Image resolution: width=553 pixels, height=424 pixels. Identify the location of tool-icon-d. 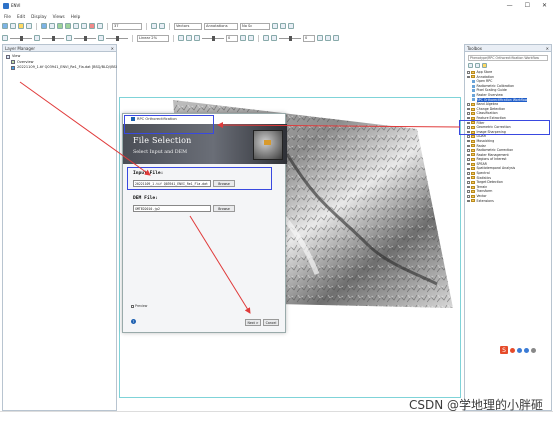
(320, 38).